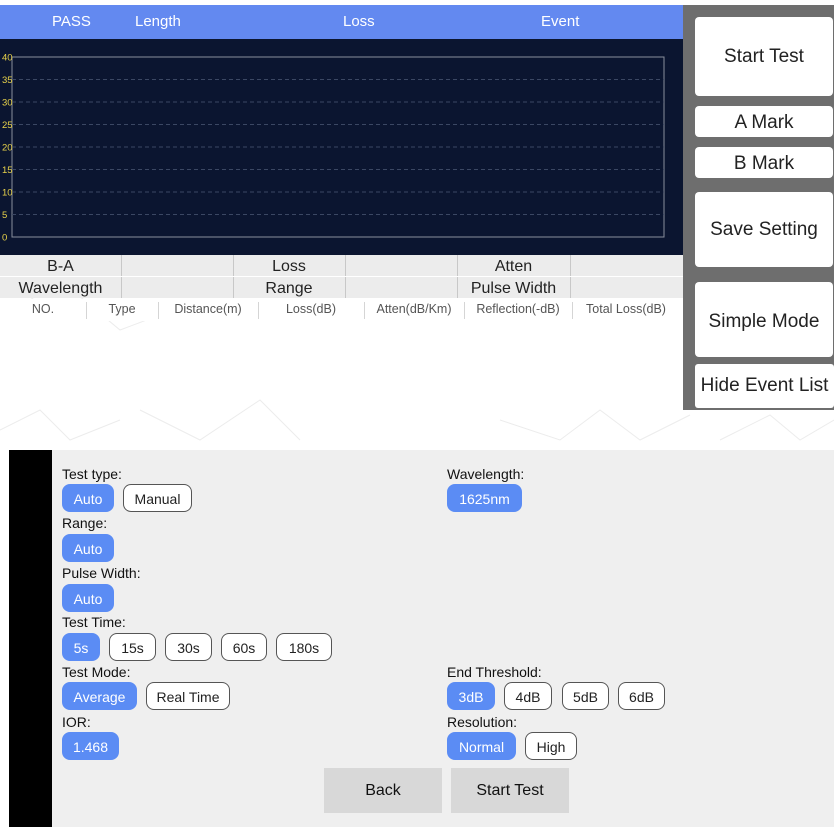 The image size is (834, 827). I want to click on info-row: Wavelength Range Pulse Width, so click(341, 287).